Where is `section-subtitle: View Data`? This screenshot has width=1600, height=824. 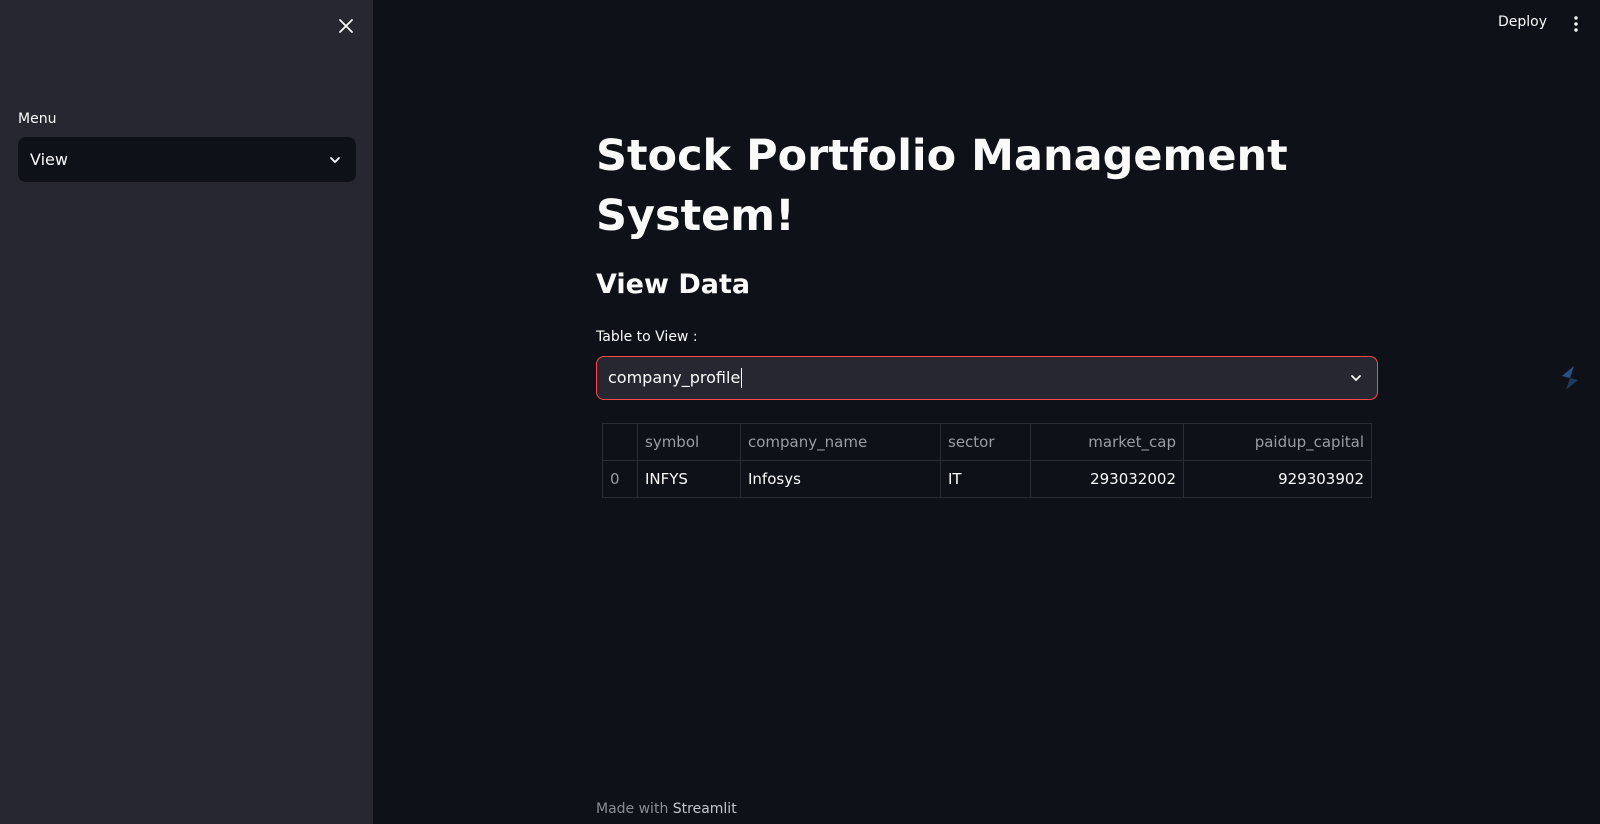 section-subtitle: View Data is located at coordinates (673, 284).